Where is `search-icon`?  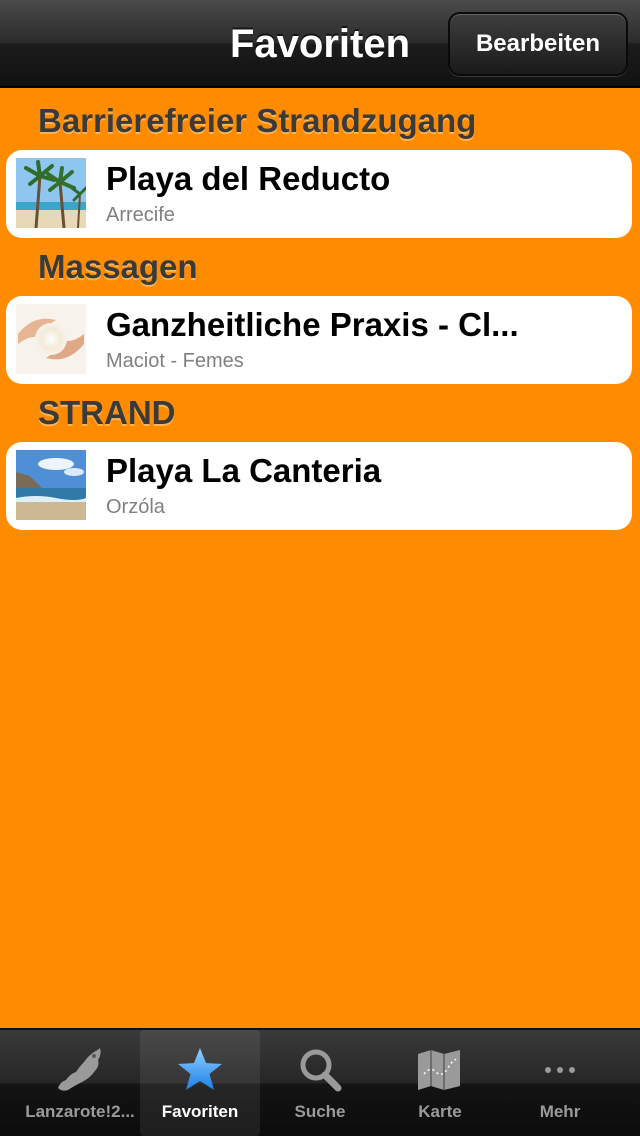 search-icon is located at coordinates (321, 1070).